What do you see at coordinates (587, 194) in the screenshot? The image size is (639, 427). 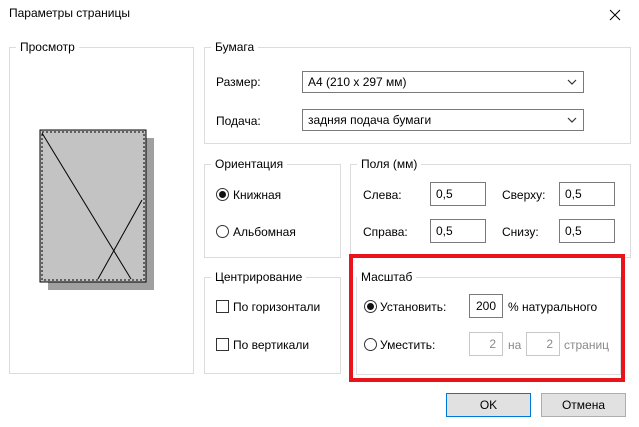 I see `margin-top-input: 0,5` at bounding box center [587, 194].